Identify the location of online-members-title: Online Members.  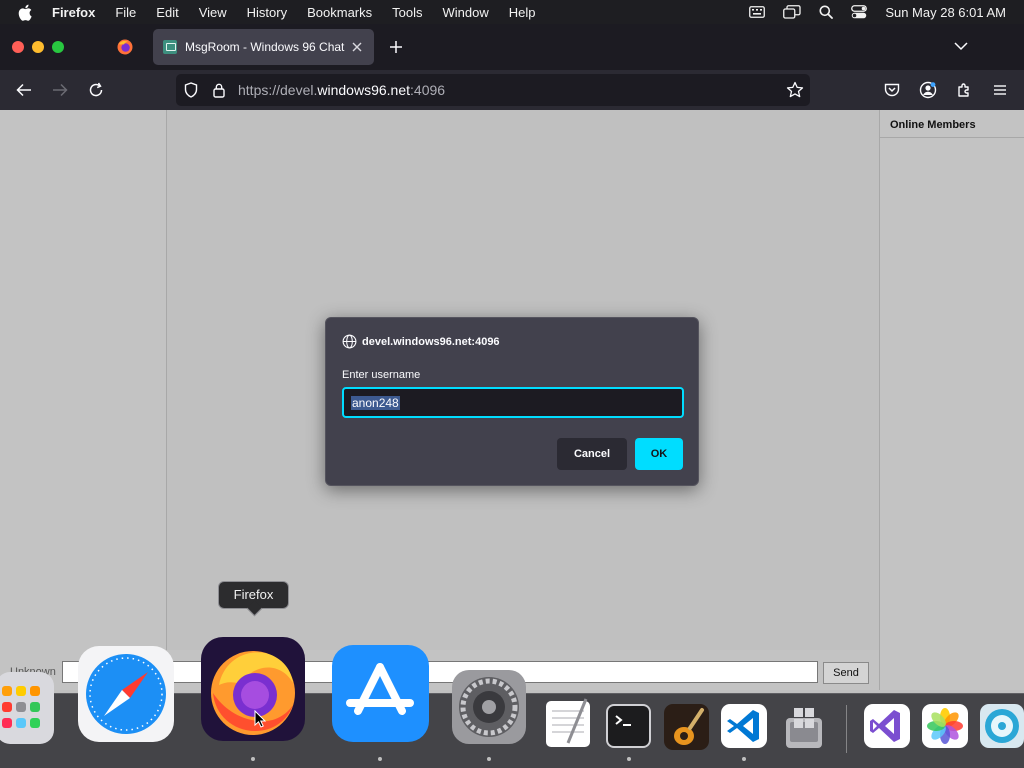
(952, 124).